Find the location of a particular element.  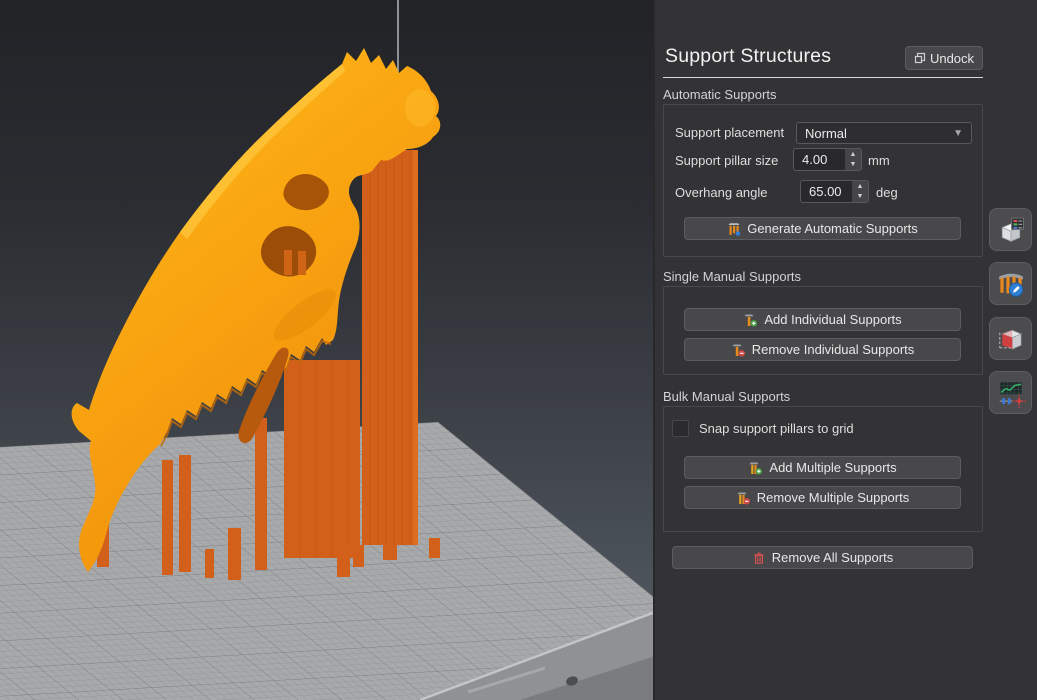

toolbar-hollow-model-button is located at coordinates (1010, 338).